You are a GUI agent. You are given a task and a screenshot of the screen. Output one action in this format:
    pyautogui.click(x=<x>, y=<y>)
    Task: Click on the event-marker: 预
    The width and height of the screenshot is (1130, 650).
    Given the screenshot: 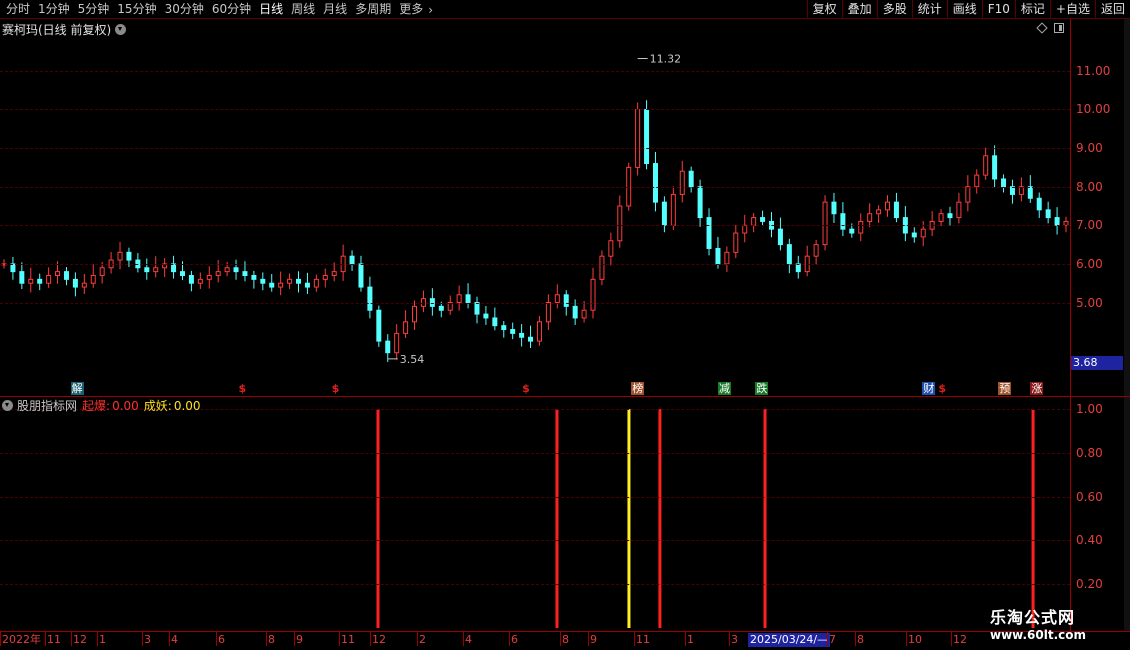 What is the action you would take?
    pyautogui.click(x=1005, y=388)
    